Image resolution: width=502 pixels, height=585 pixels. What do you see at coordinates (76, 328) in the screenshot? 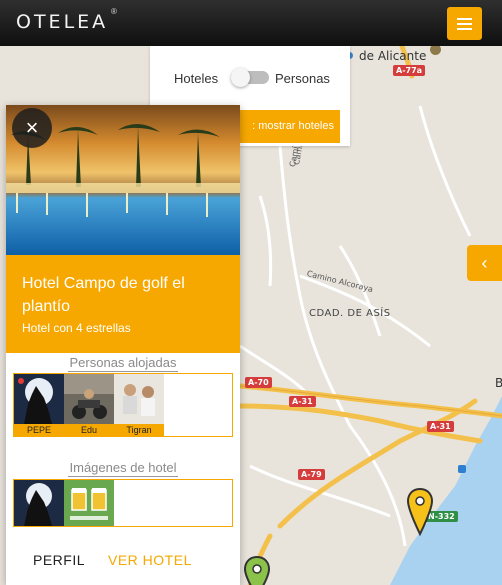
I see `hotel-stars-text: Hotel con 4 estrellas` at bounding box center [76, 328].